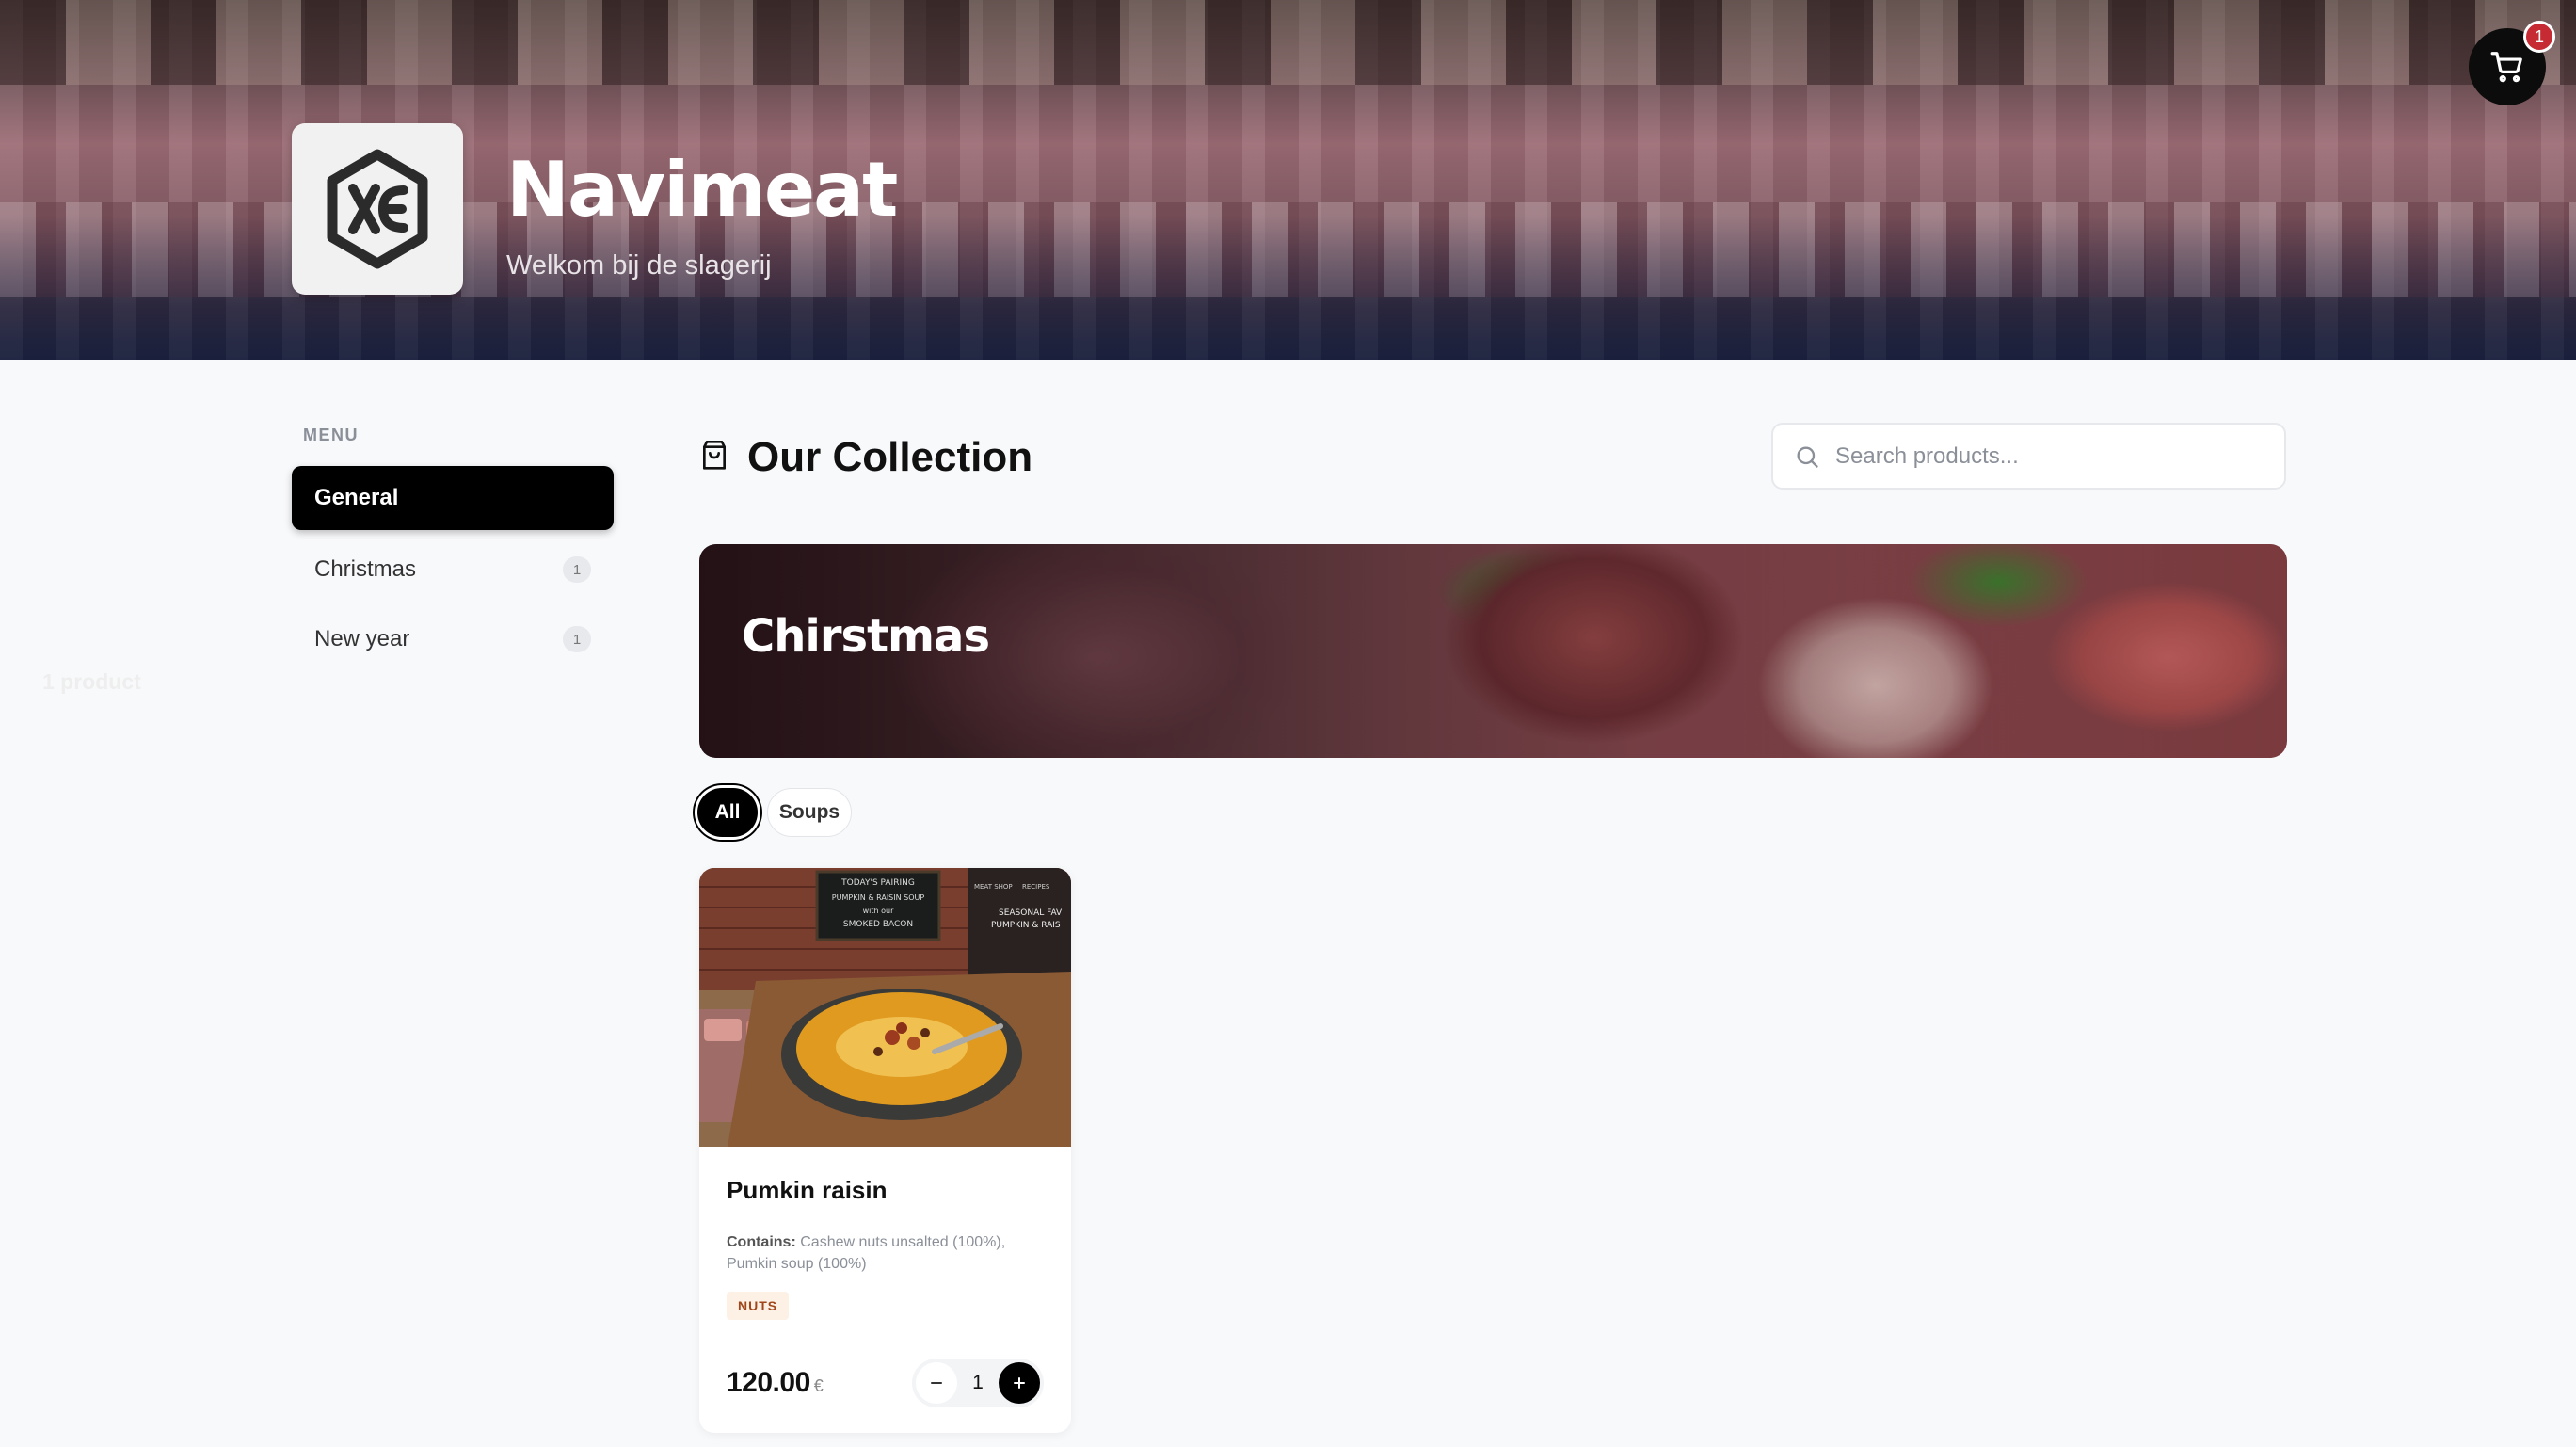 This screenshot has height=1447, width=2576. I want to click on cart-count-badge: 1, so click(2539, 37).